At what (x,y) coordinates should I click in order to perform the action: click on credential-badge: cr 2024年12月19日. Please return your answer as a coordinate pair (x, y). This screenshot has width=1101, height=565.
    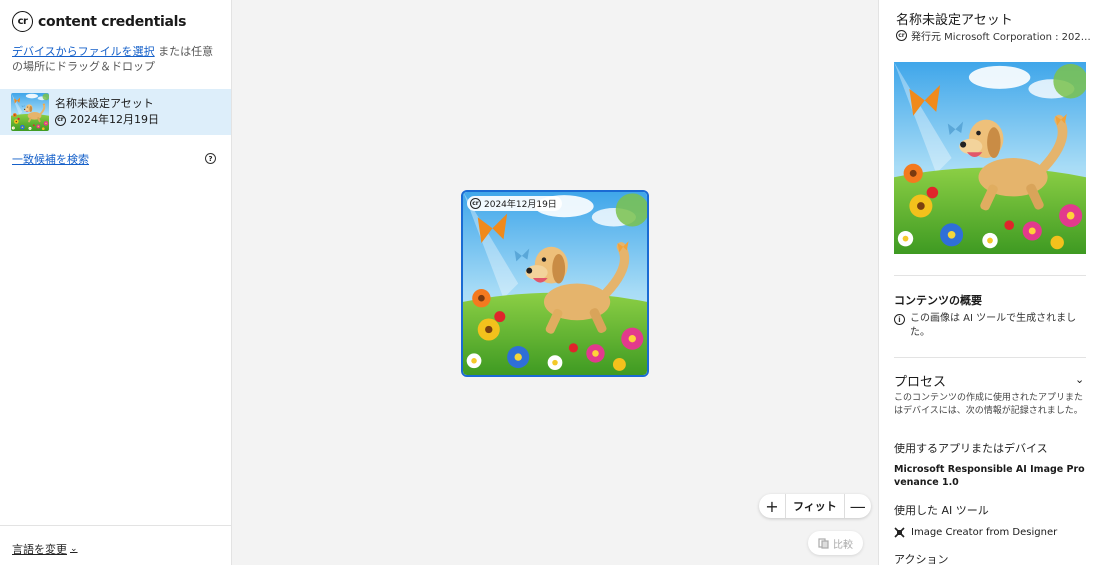
    Looking at the image, I should click on (514, 203).